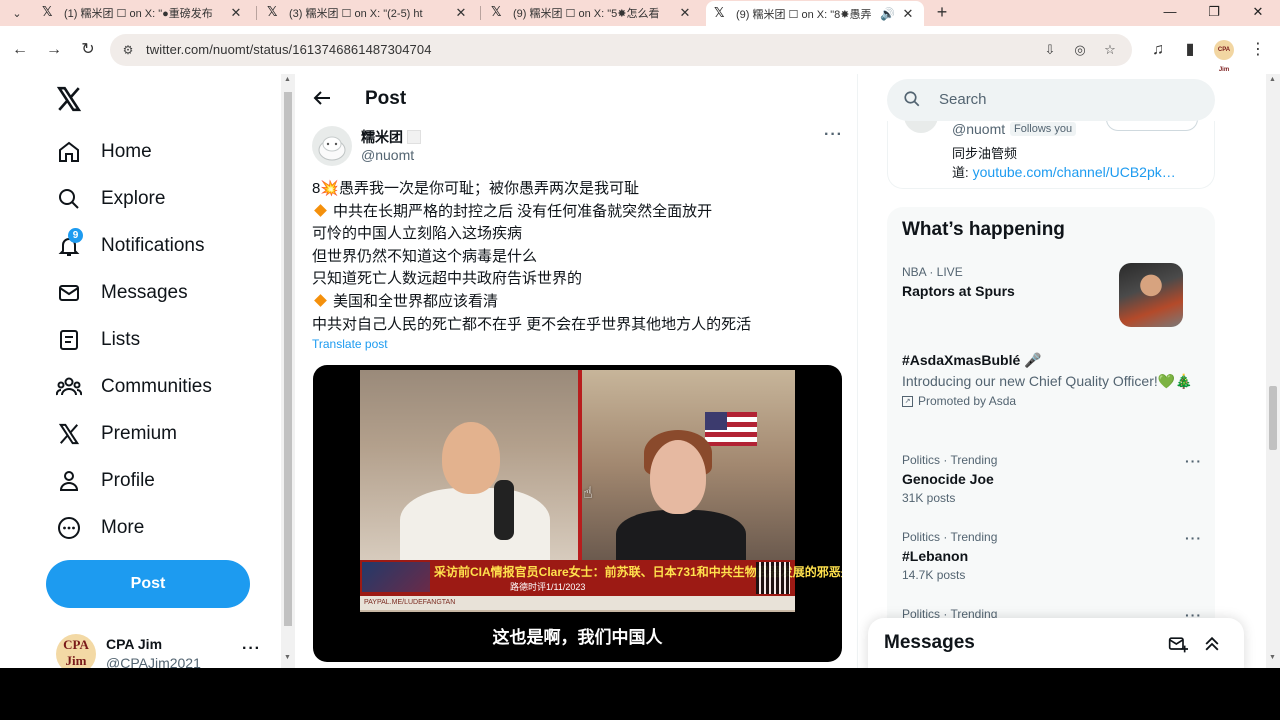  Describe the element at coordinates (1080, 50) in the screenshot. I see `tracking-protection-icon: ◎` at that location.